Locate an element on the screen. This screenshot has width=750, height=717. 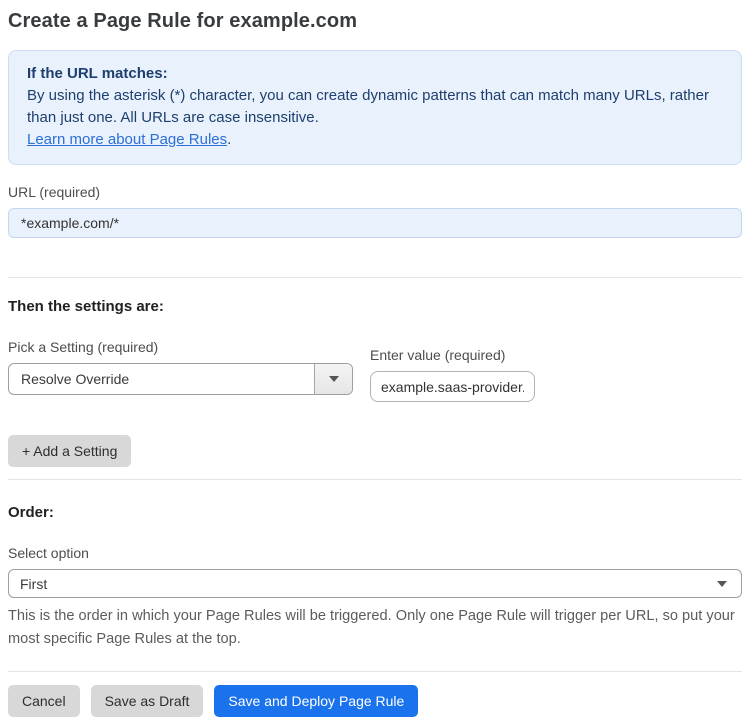
link-period: . is located at coordinates (229, 139).